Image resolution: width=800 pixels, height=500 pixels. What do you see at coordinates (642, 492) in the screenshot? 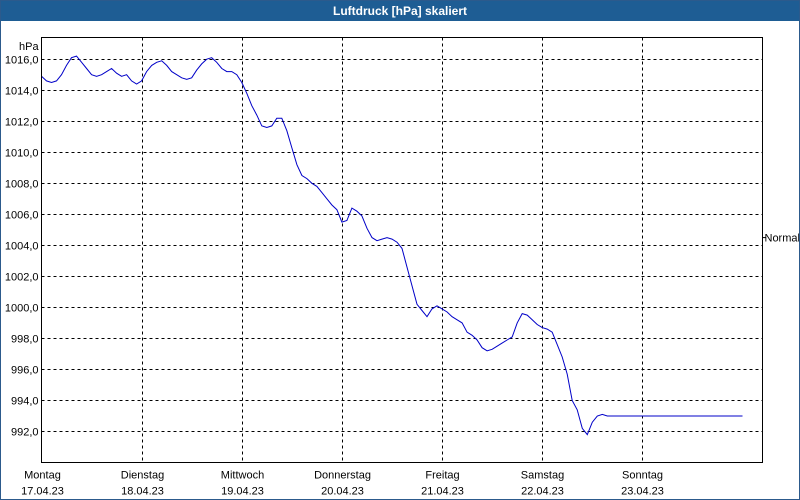
I see `x-tick-date: 23.04.23` at bounding box center [642, 492].